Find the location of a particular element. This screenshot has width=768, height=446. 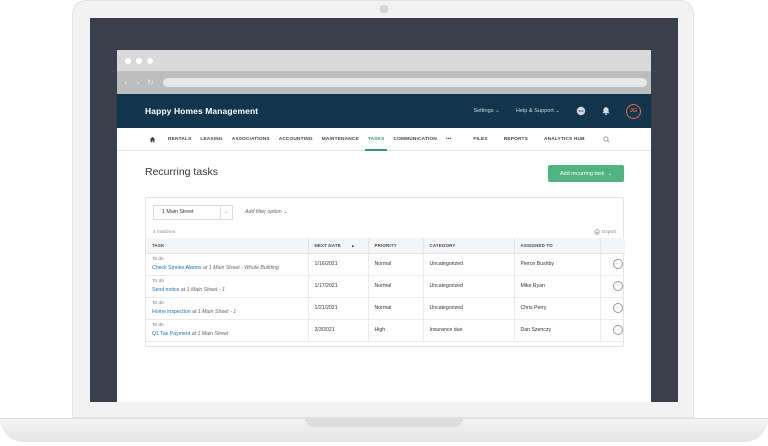

bell-icon is located at coordinates (606, 111).